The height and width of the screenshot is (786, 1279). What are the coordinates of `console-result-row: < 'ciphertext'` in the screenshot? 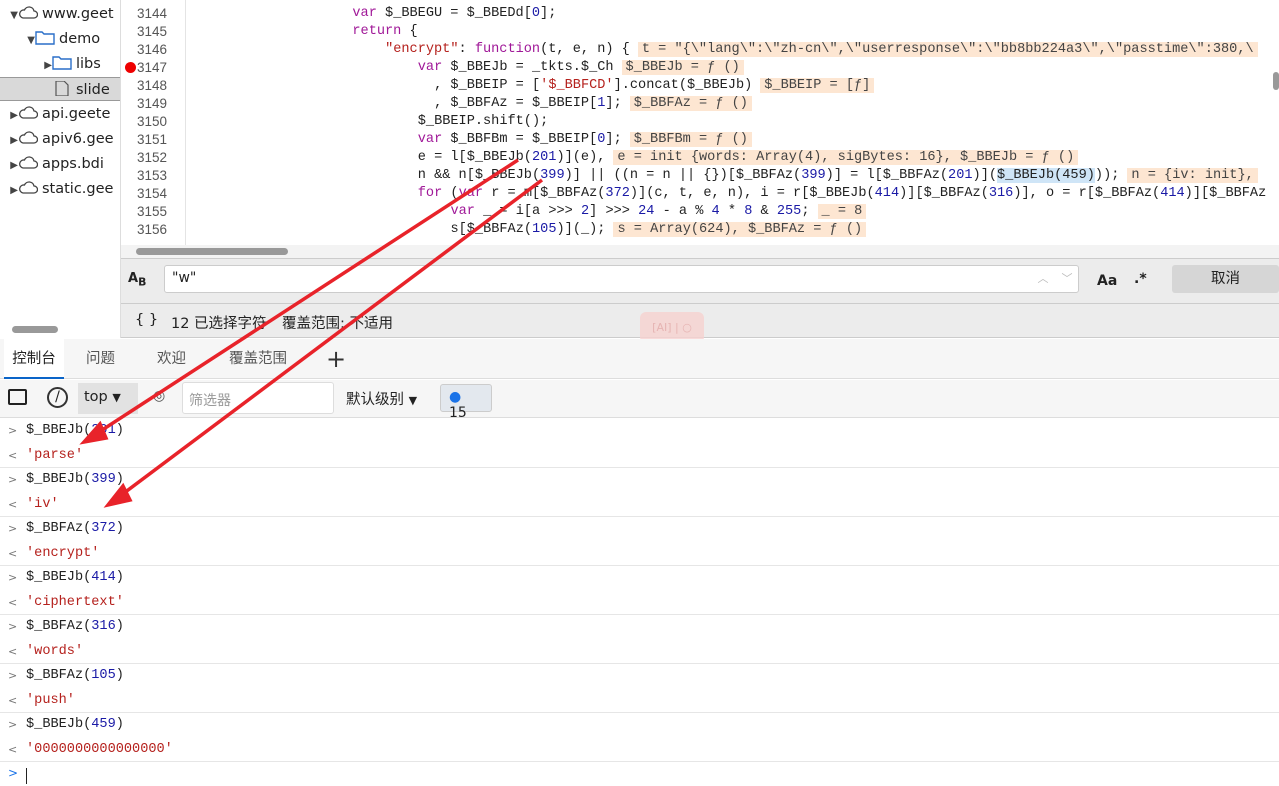 It's located at (639, 603).